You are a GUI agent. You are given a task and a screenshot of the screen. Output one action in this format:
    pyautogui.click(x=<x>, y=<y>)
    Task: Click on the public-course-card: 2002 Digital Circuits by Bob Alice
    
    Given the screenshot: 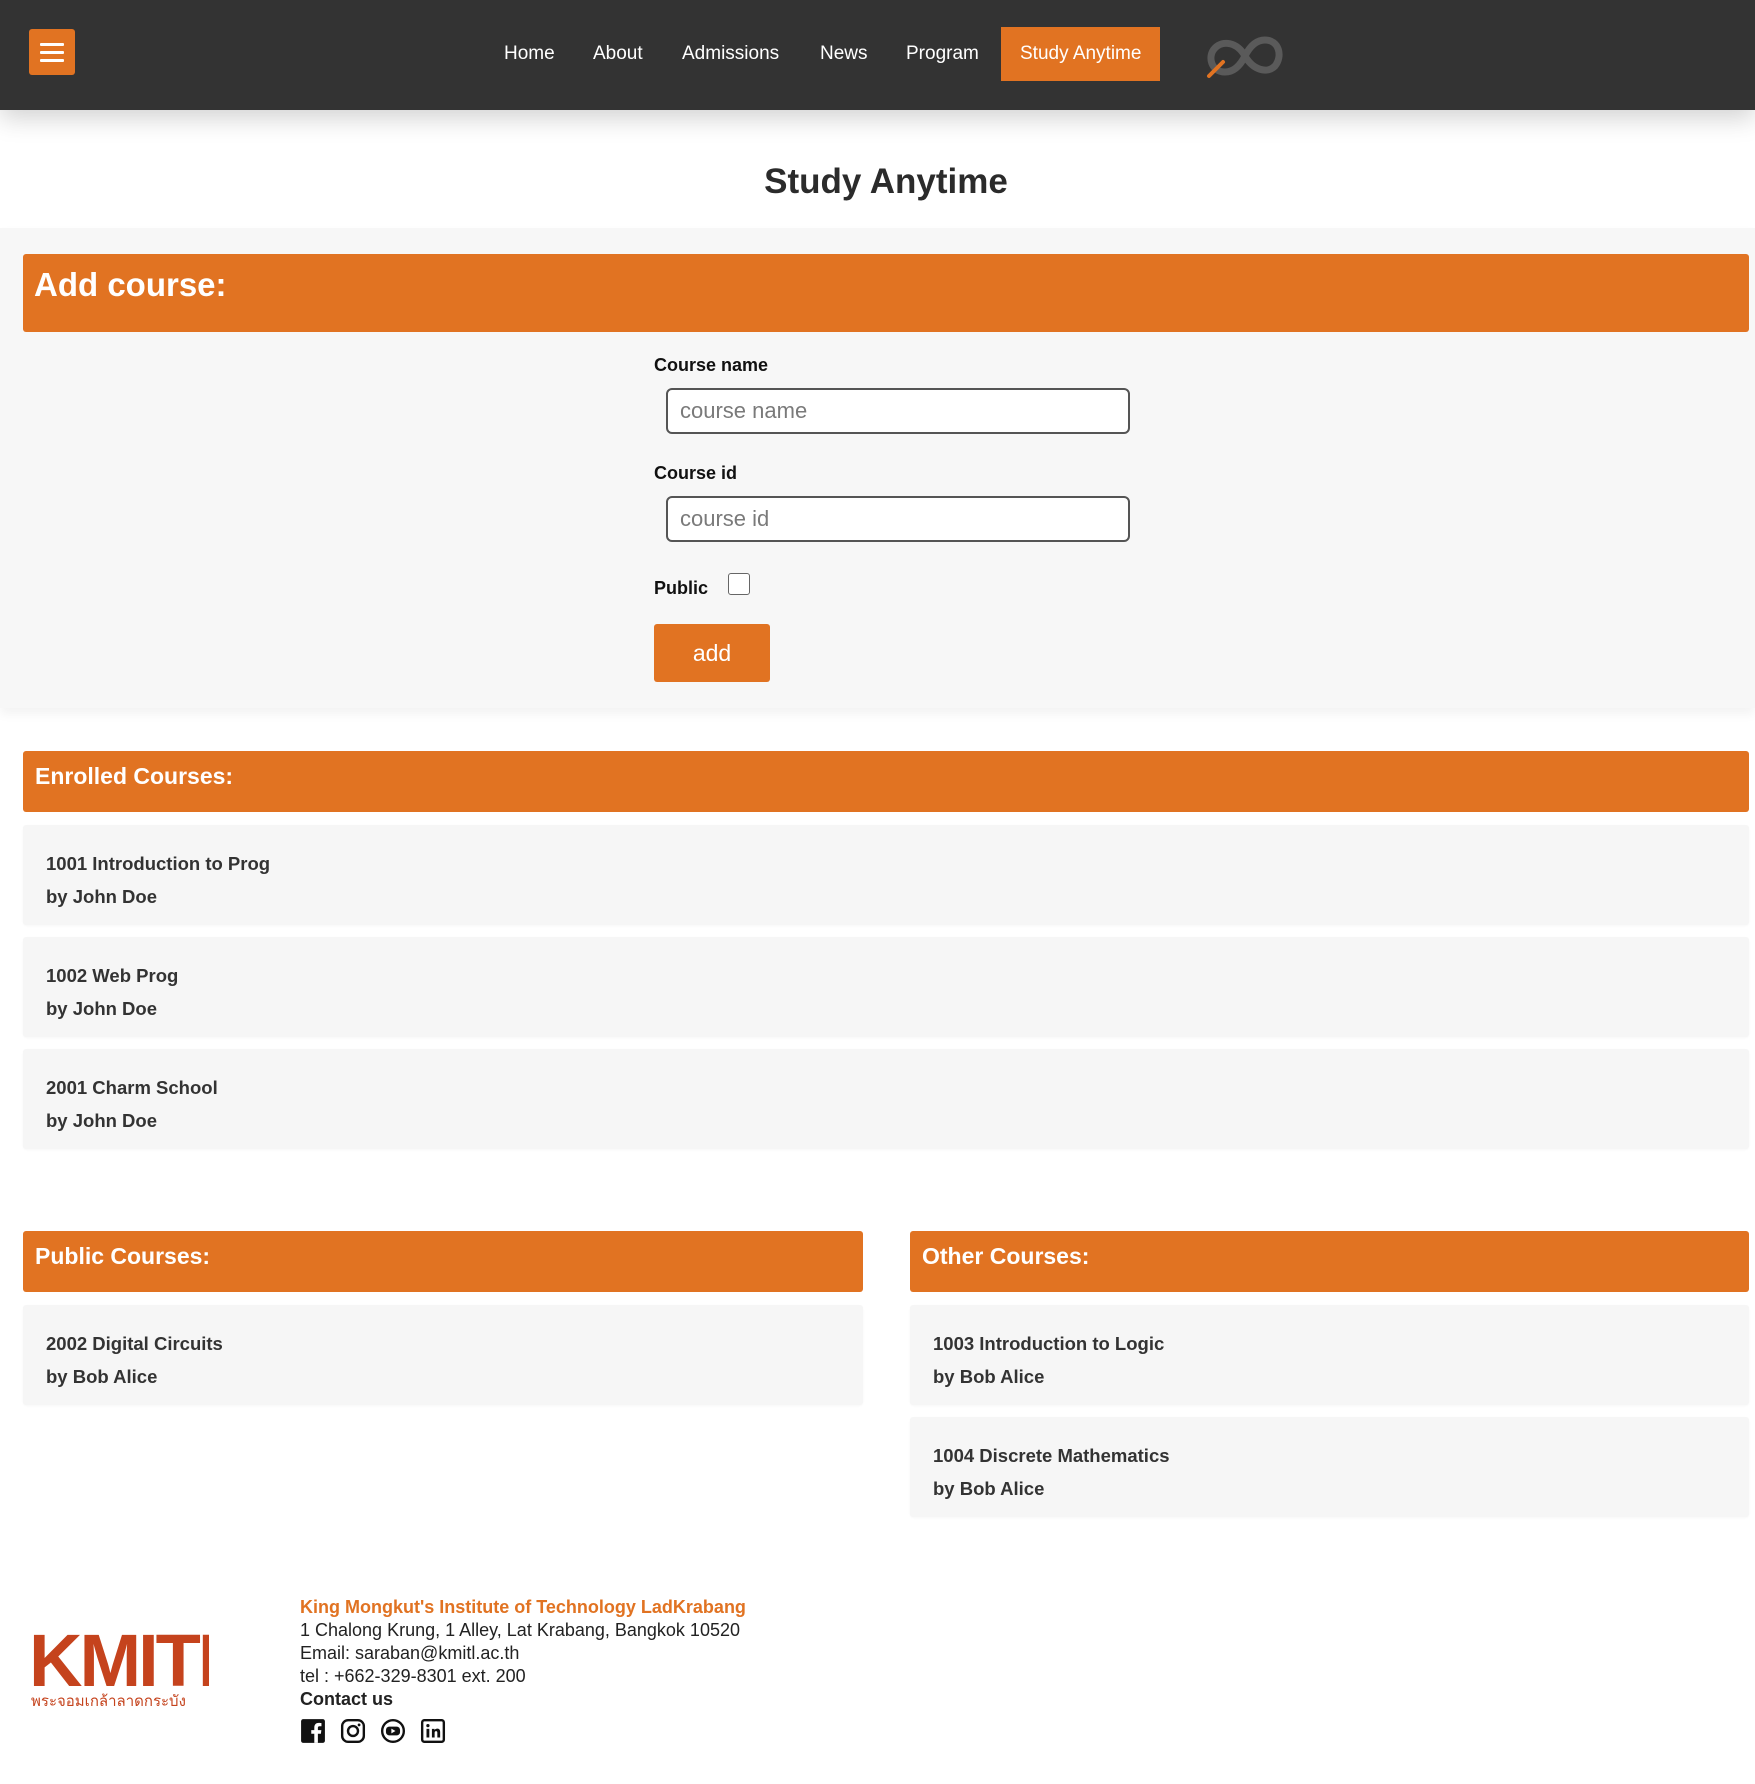 What is the action you would take?
    pyautogui.click(x=443, y=1355)
    